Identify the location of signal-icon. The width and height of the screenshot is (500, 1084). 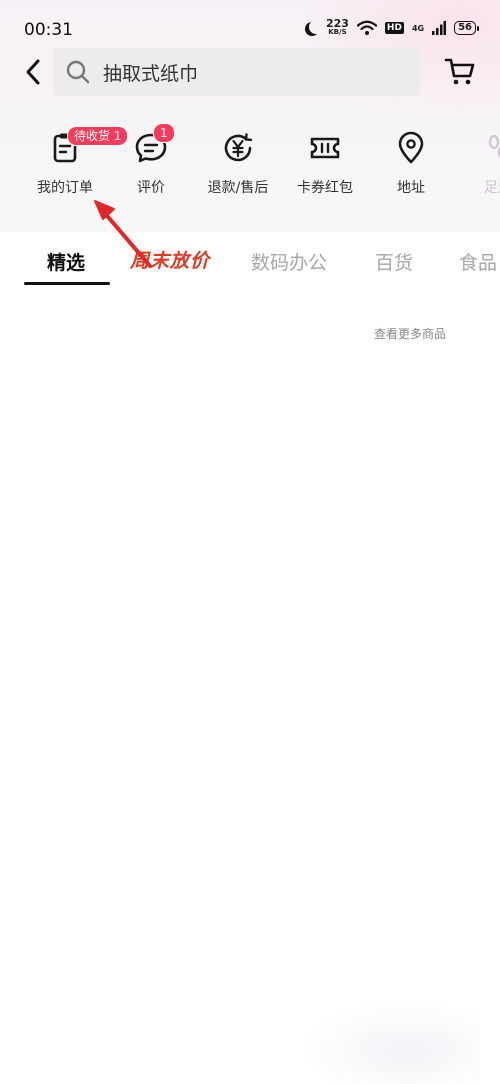
(439, 28).